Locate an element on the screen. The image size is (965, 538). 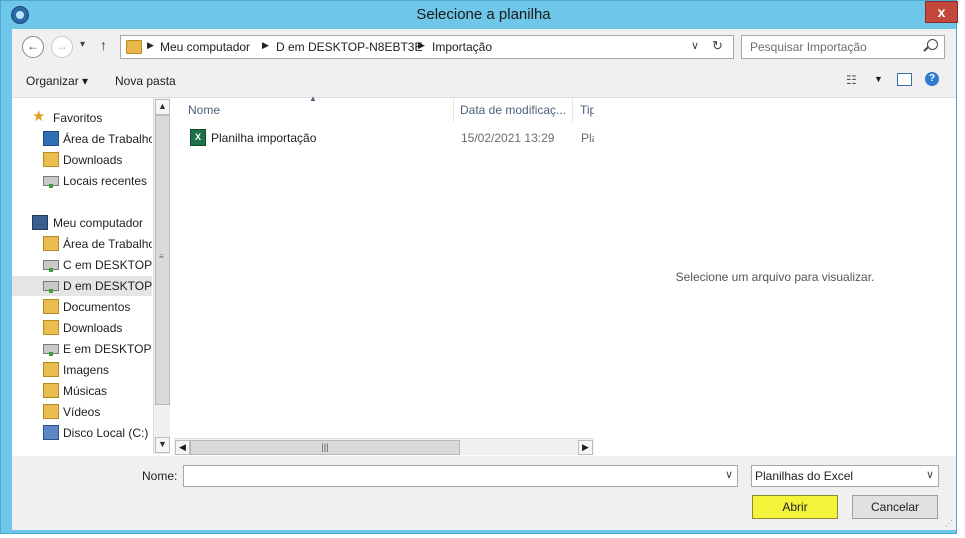
tree-item-videos: Vídeos is located at coordinates (82, 412).